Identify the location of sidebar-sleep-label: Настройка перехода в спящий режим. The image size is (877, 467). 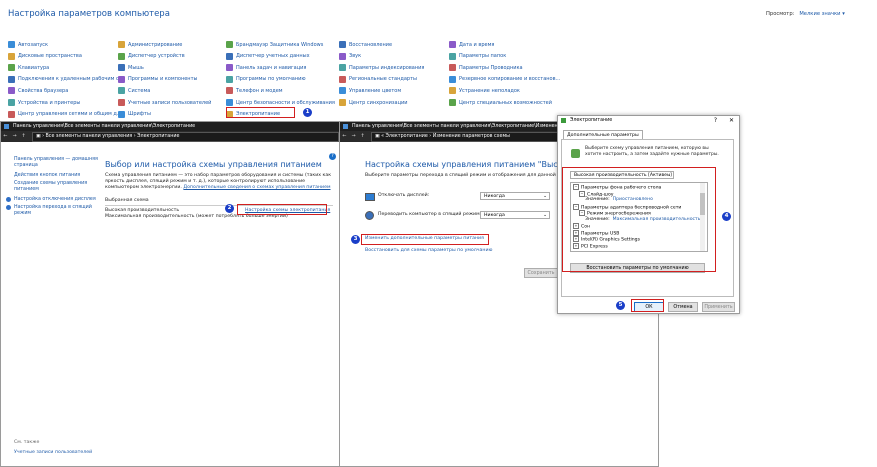
(53, 210).